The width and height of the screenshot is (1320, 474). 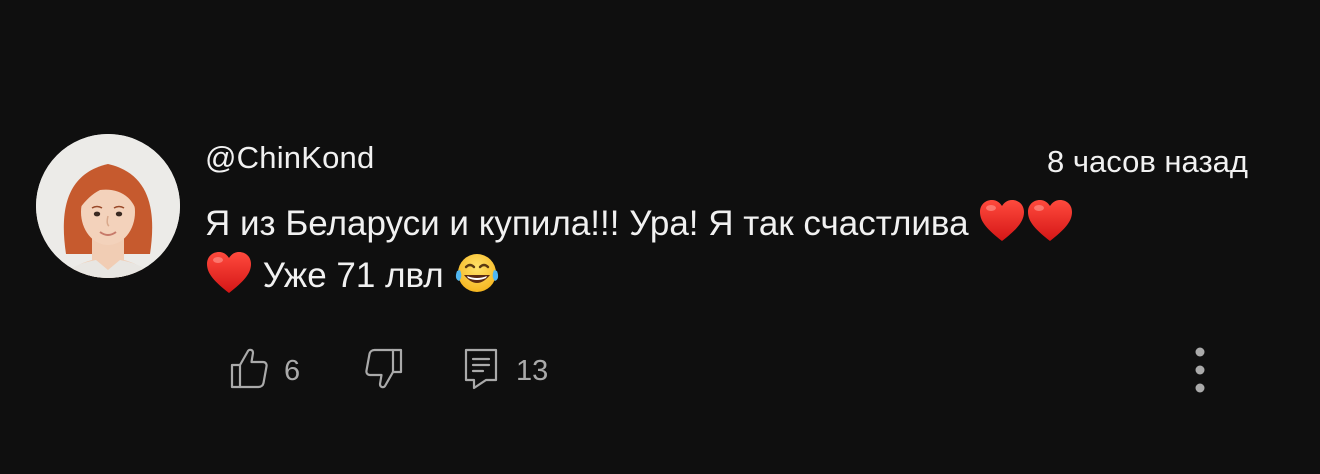 What do you see at coordinates (353, 275) in the screenshot?
I see `comment-text-line-2: Уже 71 лвл` at bounding box center [353, 275].